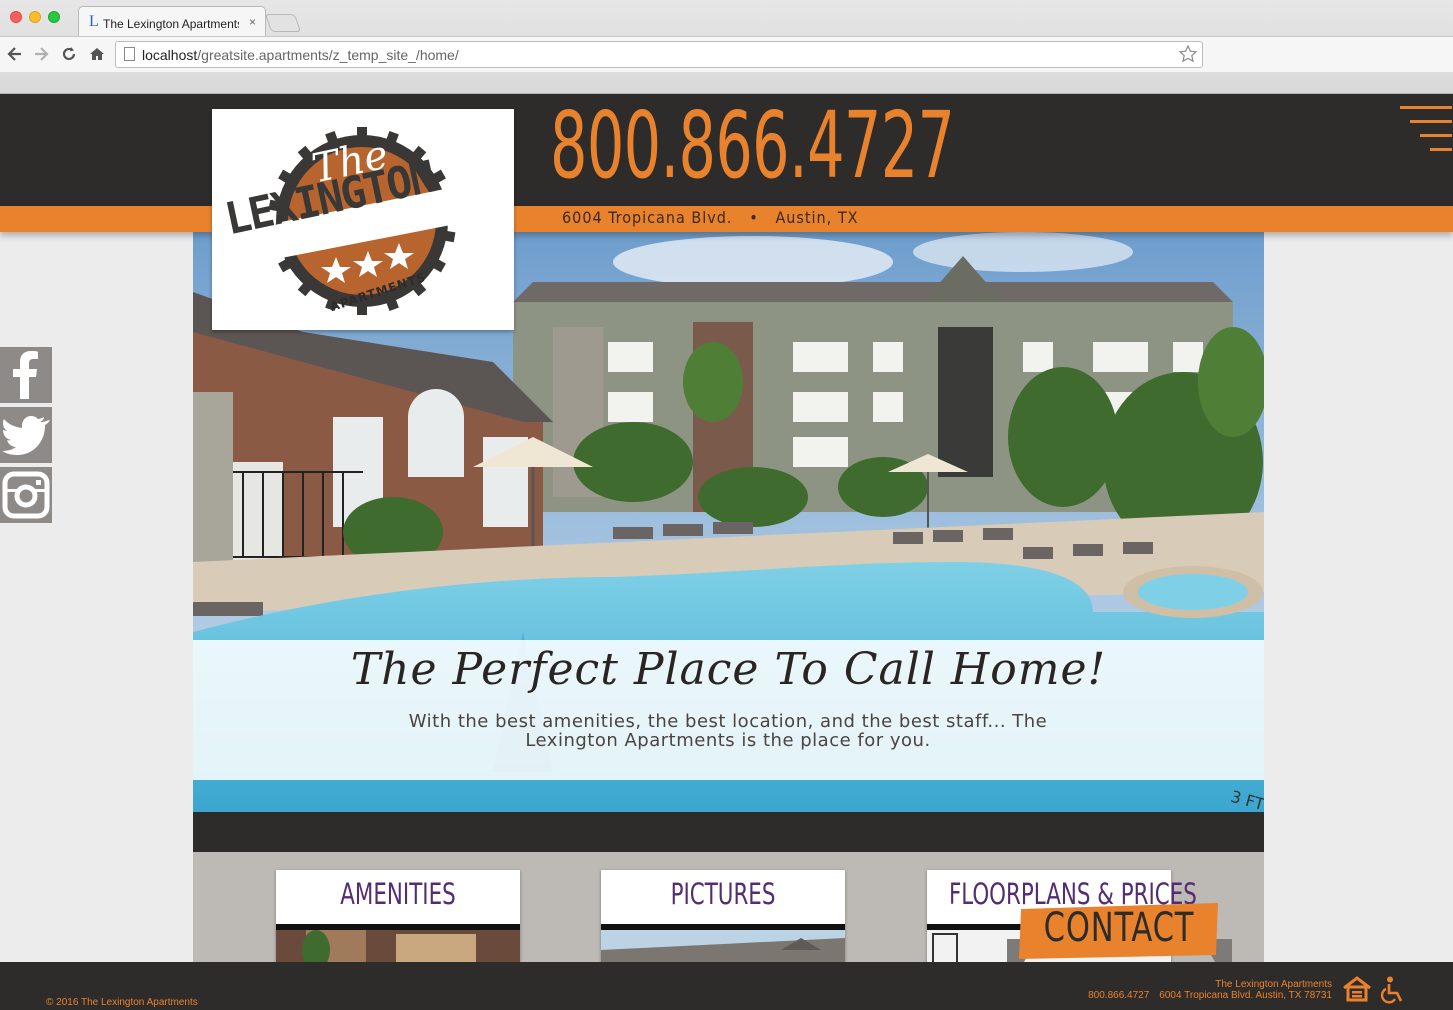 This screenshot has width=1453, height=1010. I want to click on facebook-icon, so click(25, 375).